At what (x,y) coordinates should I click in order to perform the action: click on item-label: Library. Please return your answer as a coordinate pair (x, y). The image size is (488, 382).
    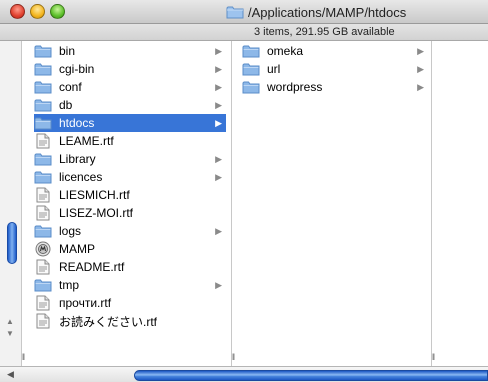
    Looking at the image, I should click on (77, 159).